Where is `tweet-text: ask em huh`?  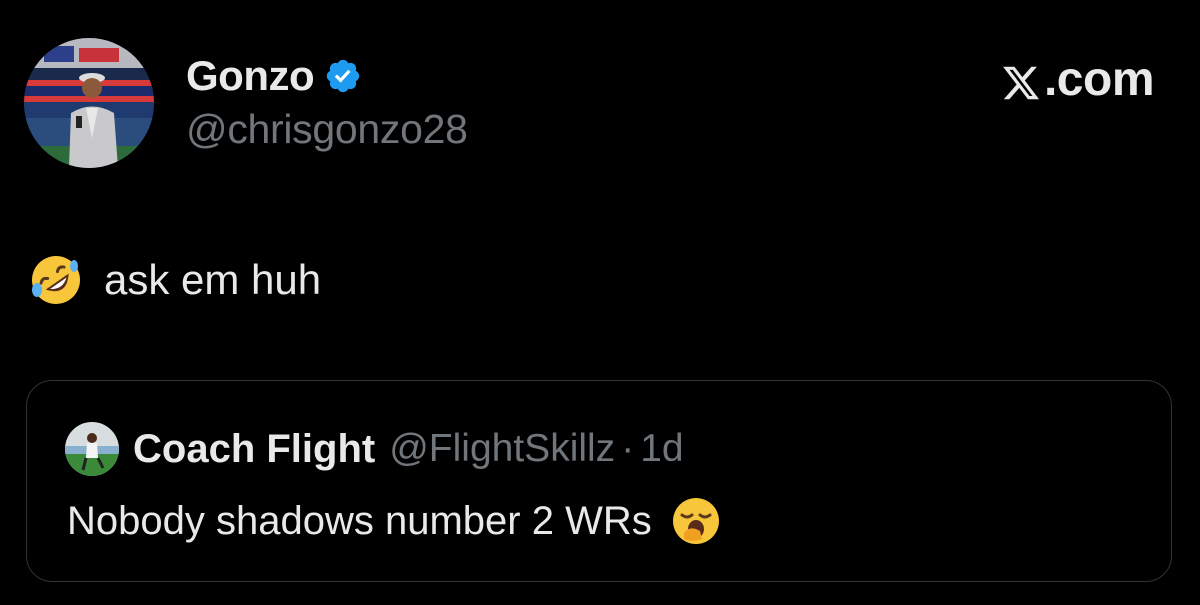 tweet-text: ask em huh is located at coordinates (213, 279).